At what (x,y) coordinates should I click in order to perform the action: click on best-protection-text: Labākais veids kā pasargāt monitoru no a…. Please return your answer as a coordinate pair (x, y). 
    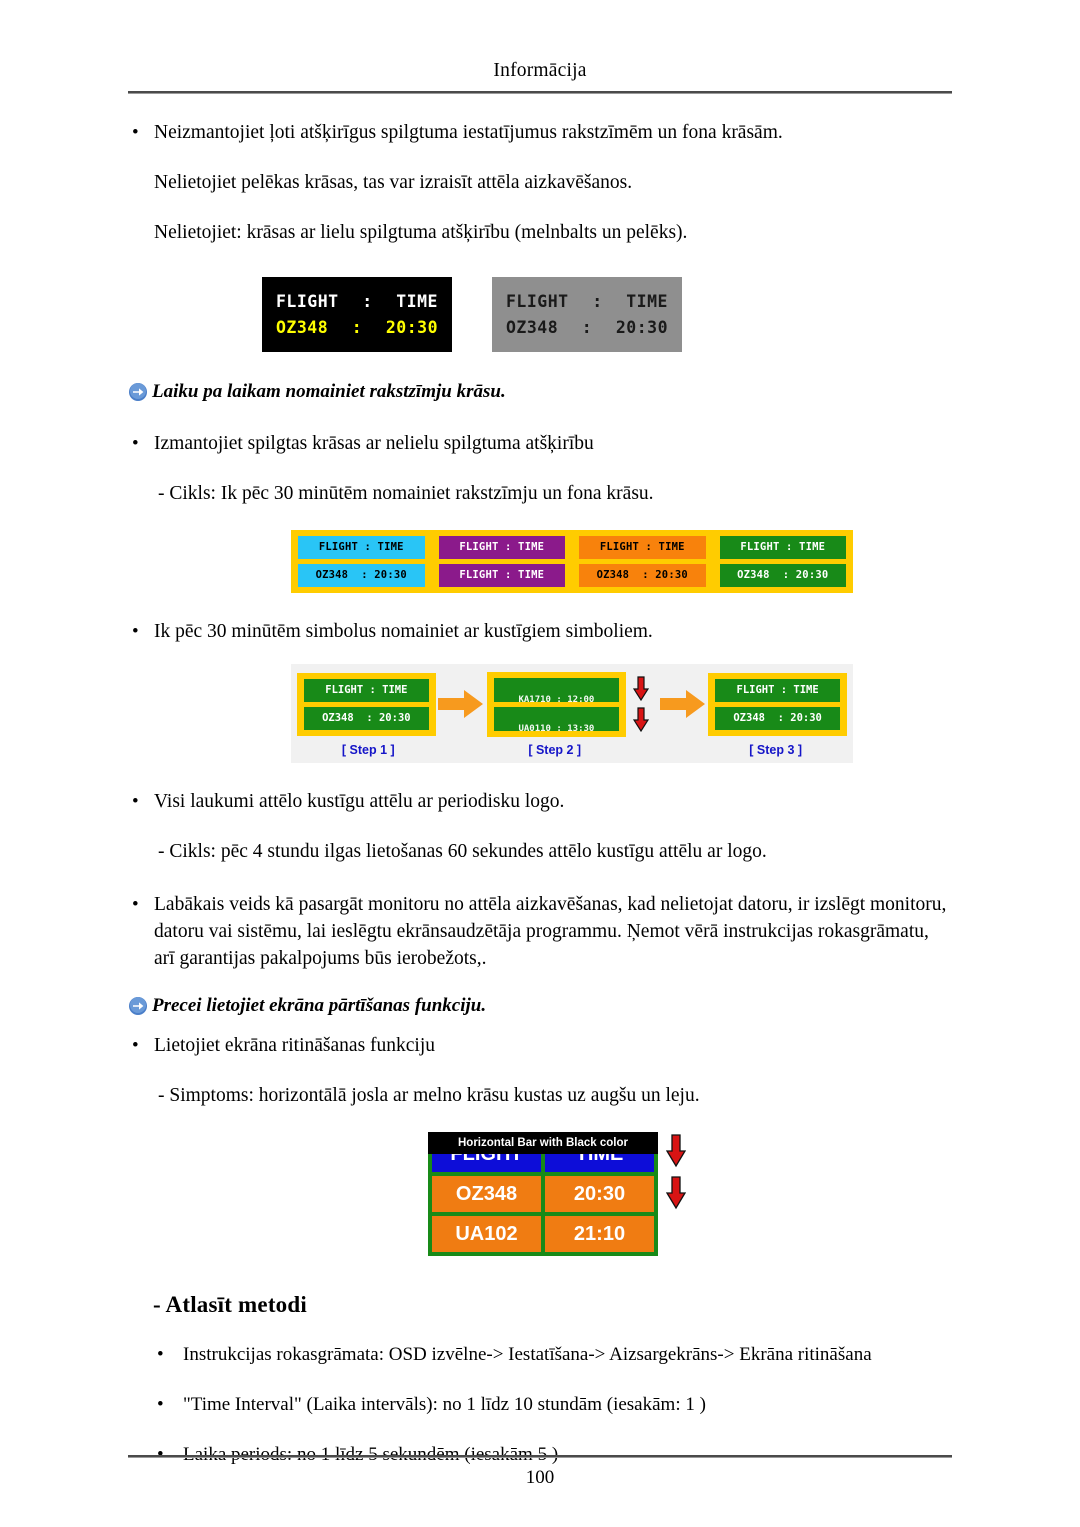
    Looking at the image, I should click on (550, 931).